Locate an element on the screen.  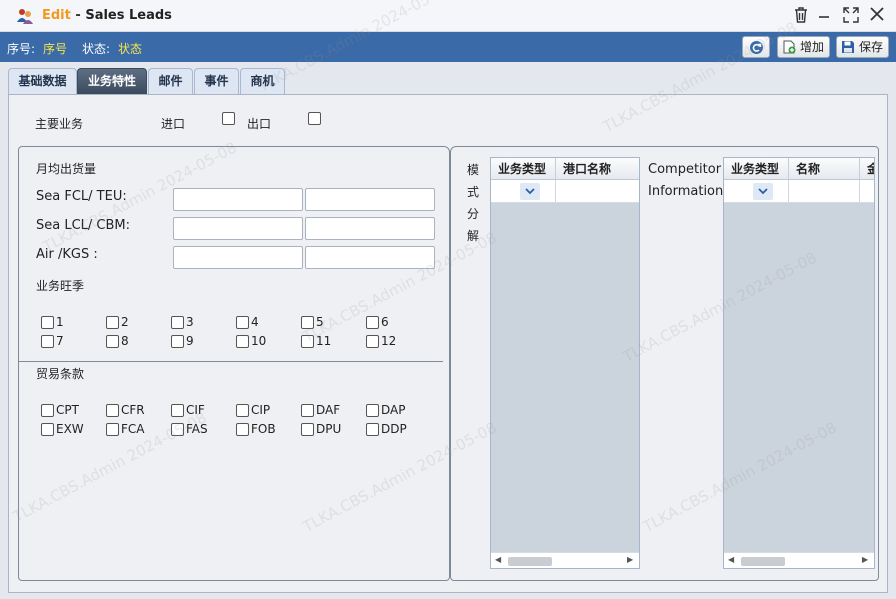
month-label: 4 is located at coordinates (255, 322).